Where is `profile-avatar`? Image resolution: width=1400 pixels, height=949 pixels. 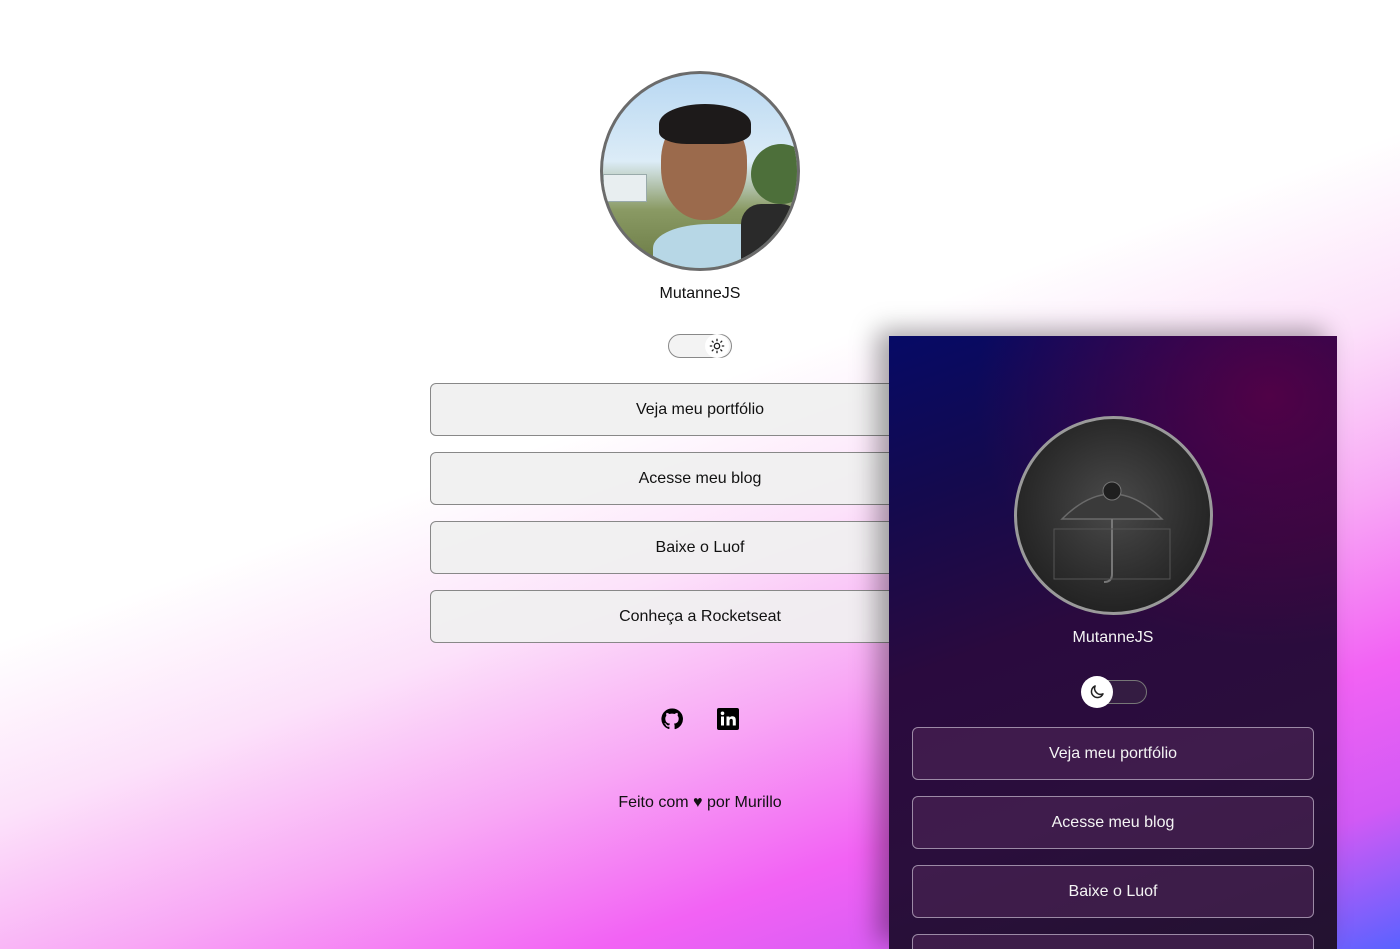
profile-avatar is located at coordinates (700, 171).